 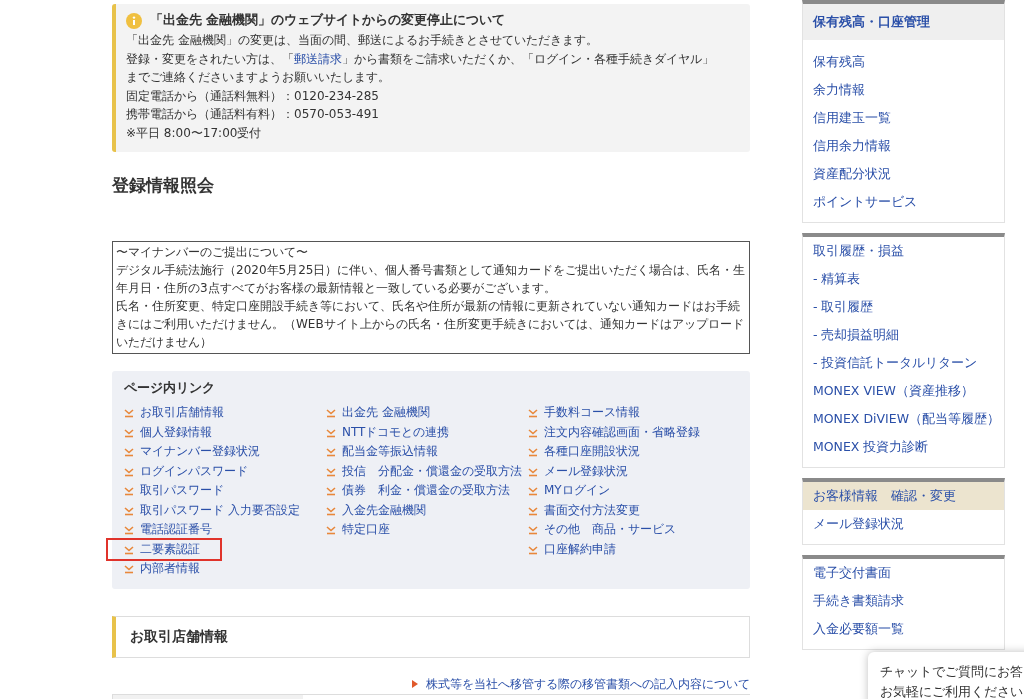 What do you see at coordinates (528, 58) in the screenshot?
I see `notice-text: 」から書類をご請求いただくか、「ログイン・各種手続きダイヤル」` at bounding box center [528, 58].